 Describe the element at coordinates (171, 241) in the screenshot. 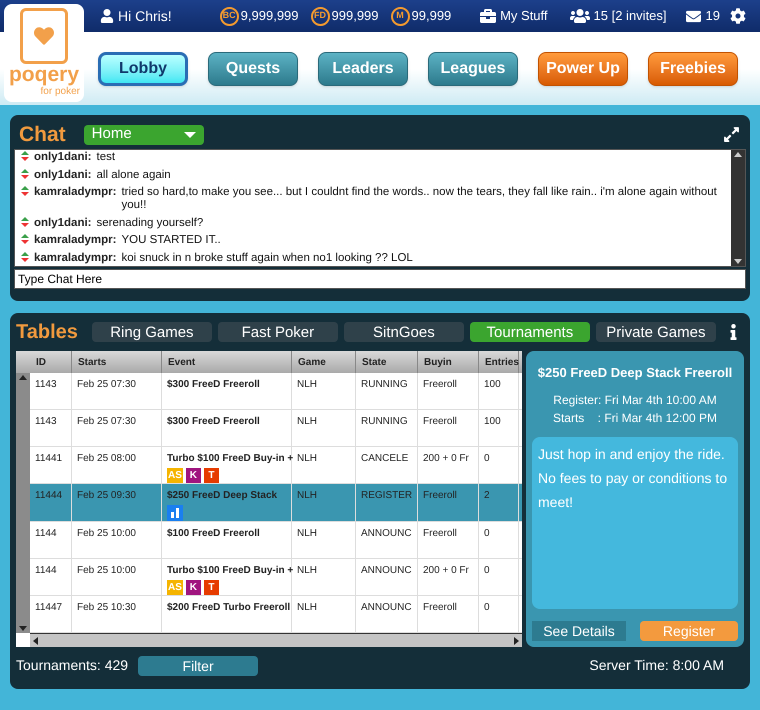

I see `chat-message: YOU STARTED IT..` at that location.